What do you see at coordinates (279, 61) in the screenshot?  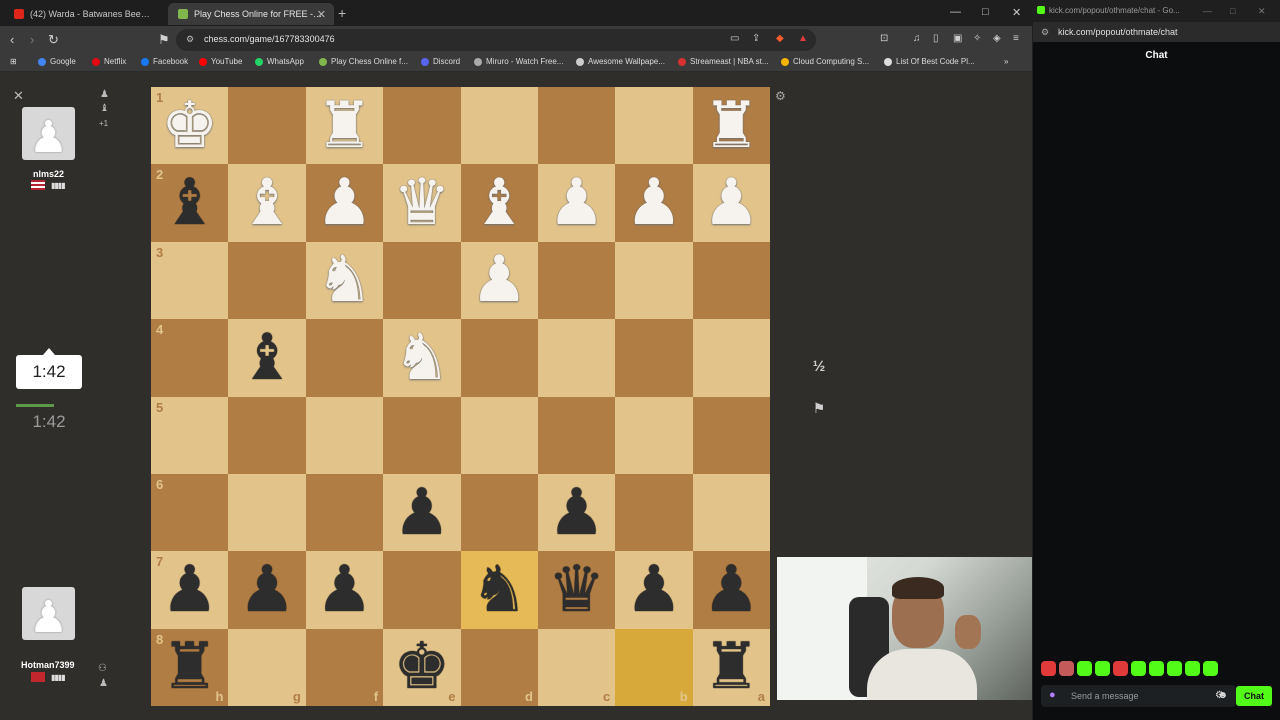 I see `bookmark-whatsapp: WhatsApp` at bounding box center [279, 61].